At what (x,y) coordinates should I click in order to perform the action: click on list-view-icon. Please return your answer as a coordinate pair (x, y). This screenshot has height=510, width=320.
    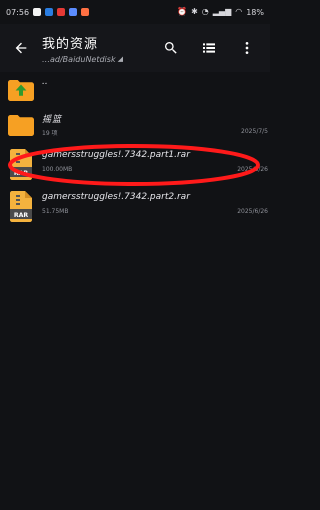
    Looking at the image, I should click on (209, 48).